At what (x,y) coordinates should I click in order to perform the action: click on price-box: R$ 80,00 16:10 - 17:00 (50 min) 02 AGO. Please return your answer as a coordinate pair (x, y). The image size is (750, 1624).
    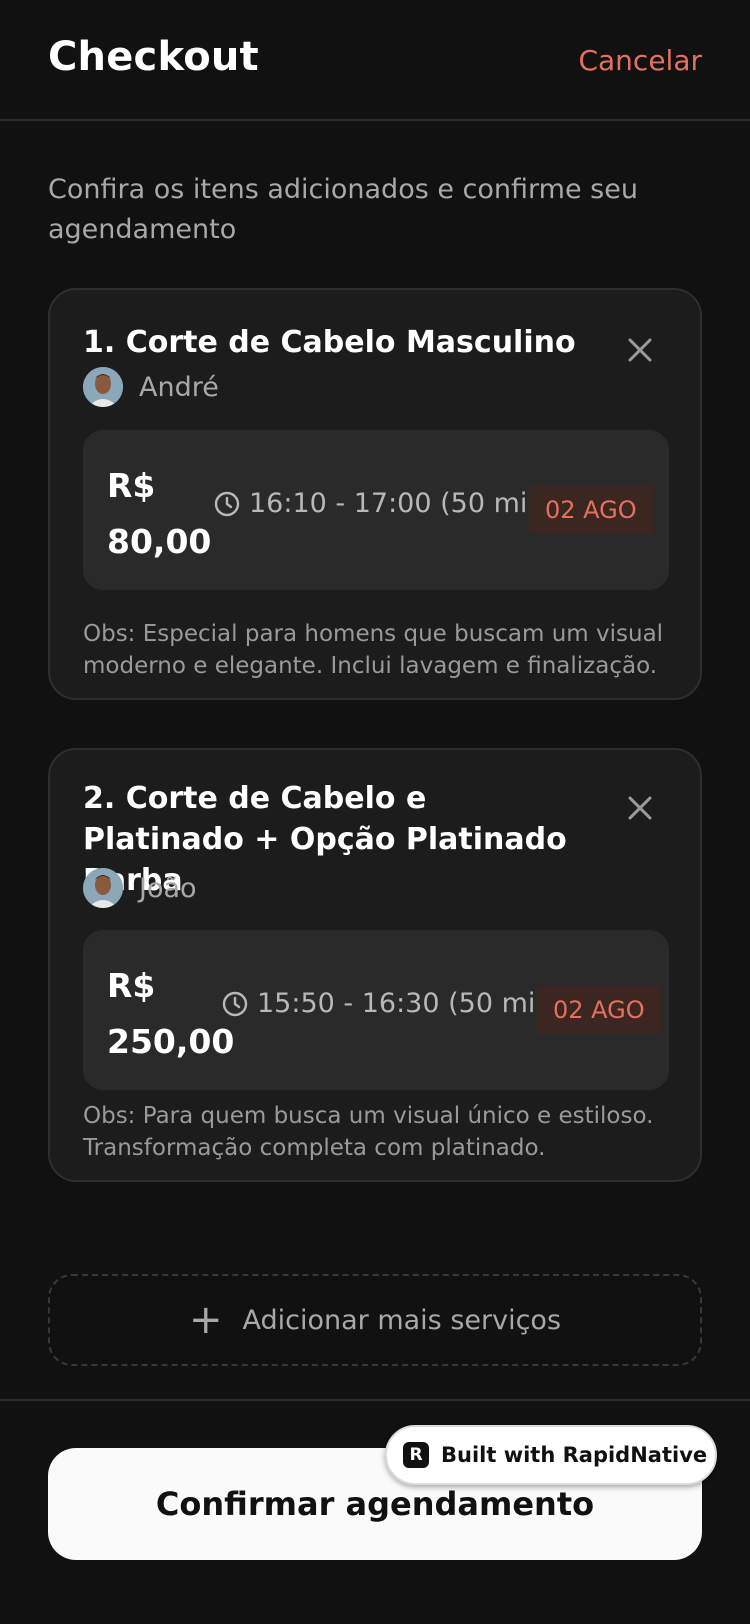
    Looking at the image, I should click on (376, 510).